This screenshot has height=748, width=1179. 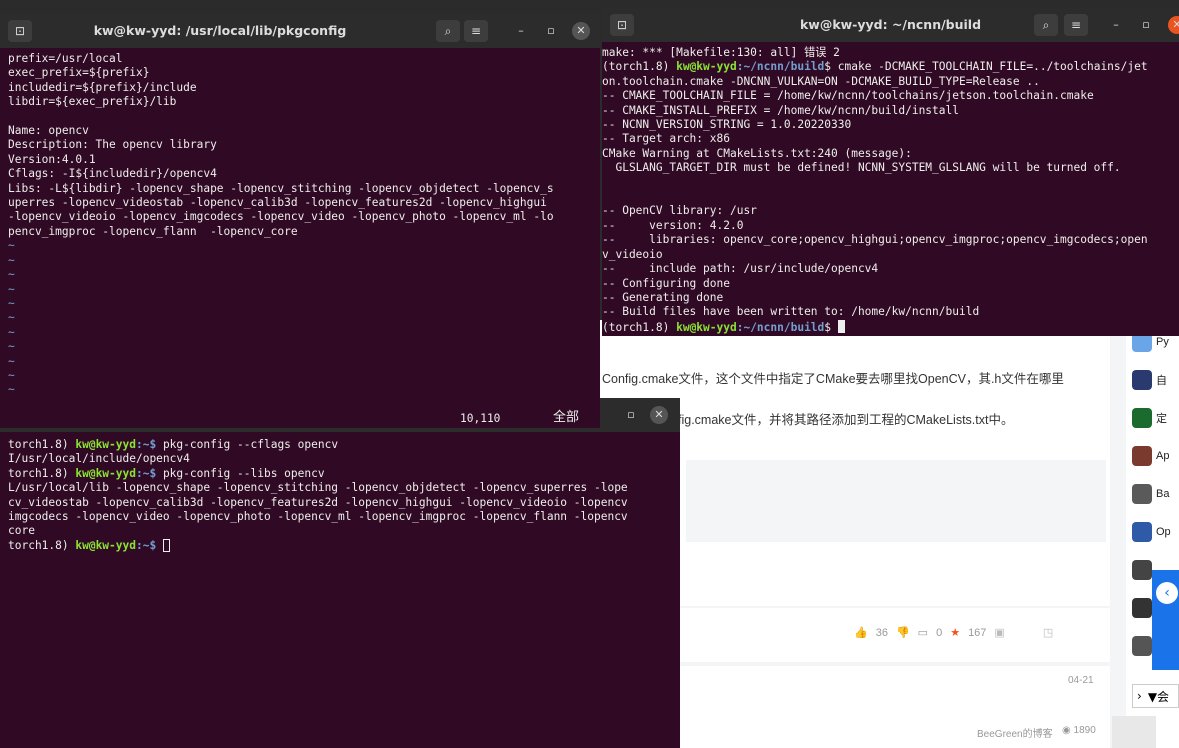 I want to click on expand-panel: › ▼会, so click(x=1155, y=696).